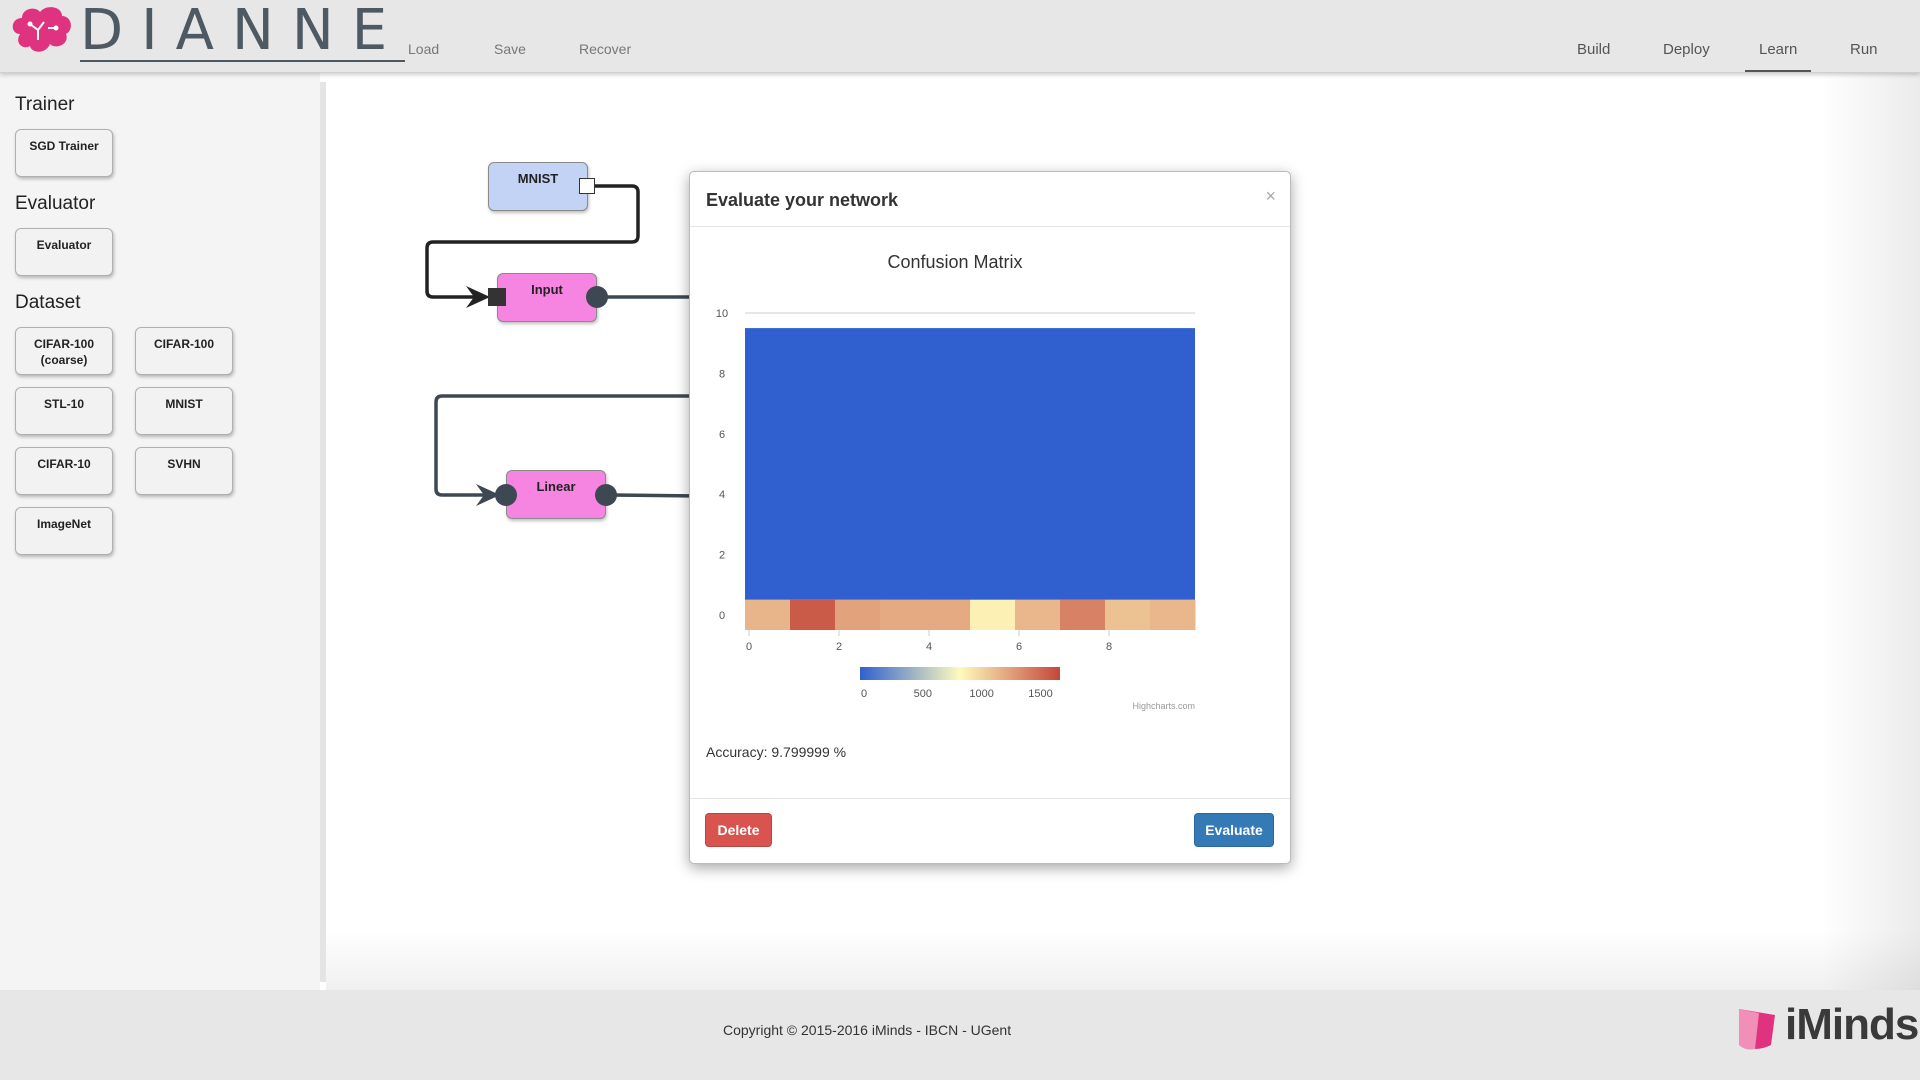 This screenshot has width=1920, height=1080. Describe the element at coordinates (184, 471) in the screenshot. I see `palette-block-svhn: SVHN` at that location.